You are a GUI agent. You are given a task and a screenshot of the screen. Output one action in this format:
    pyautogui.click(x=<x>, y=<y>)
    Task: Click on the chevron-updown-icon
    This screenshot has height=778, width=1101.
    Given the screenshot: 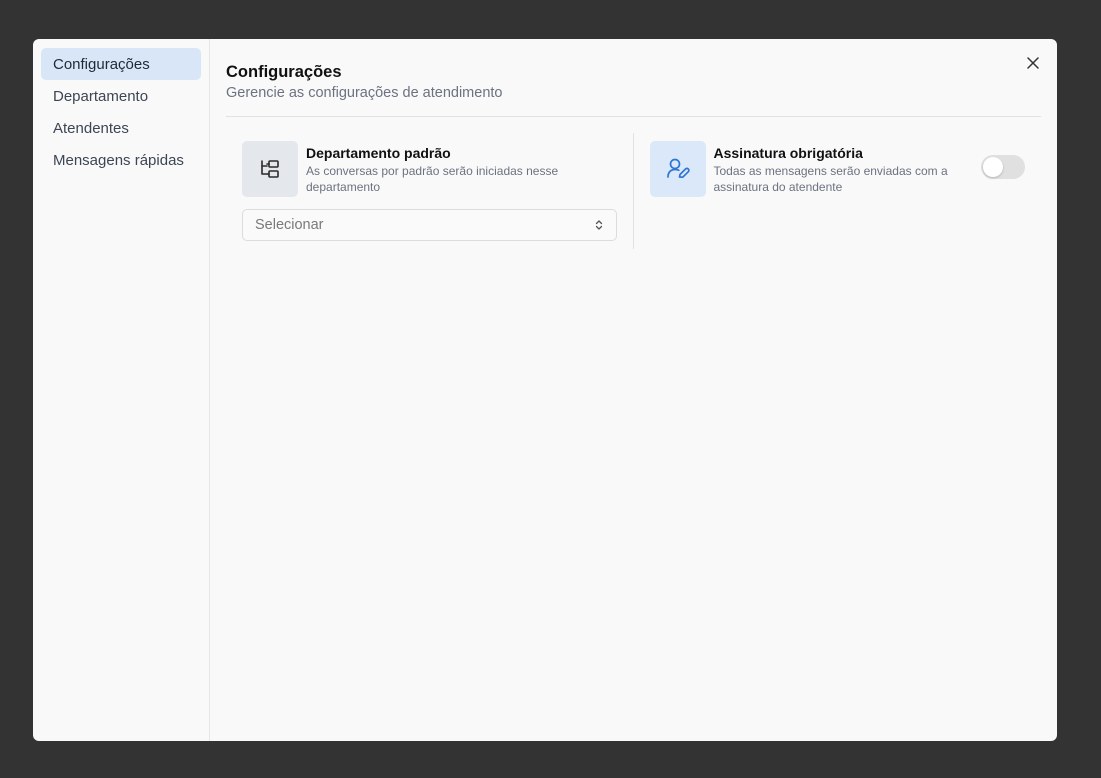 What is the action you would take?
    pyautogui.click(x=598, y=225)
    